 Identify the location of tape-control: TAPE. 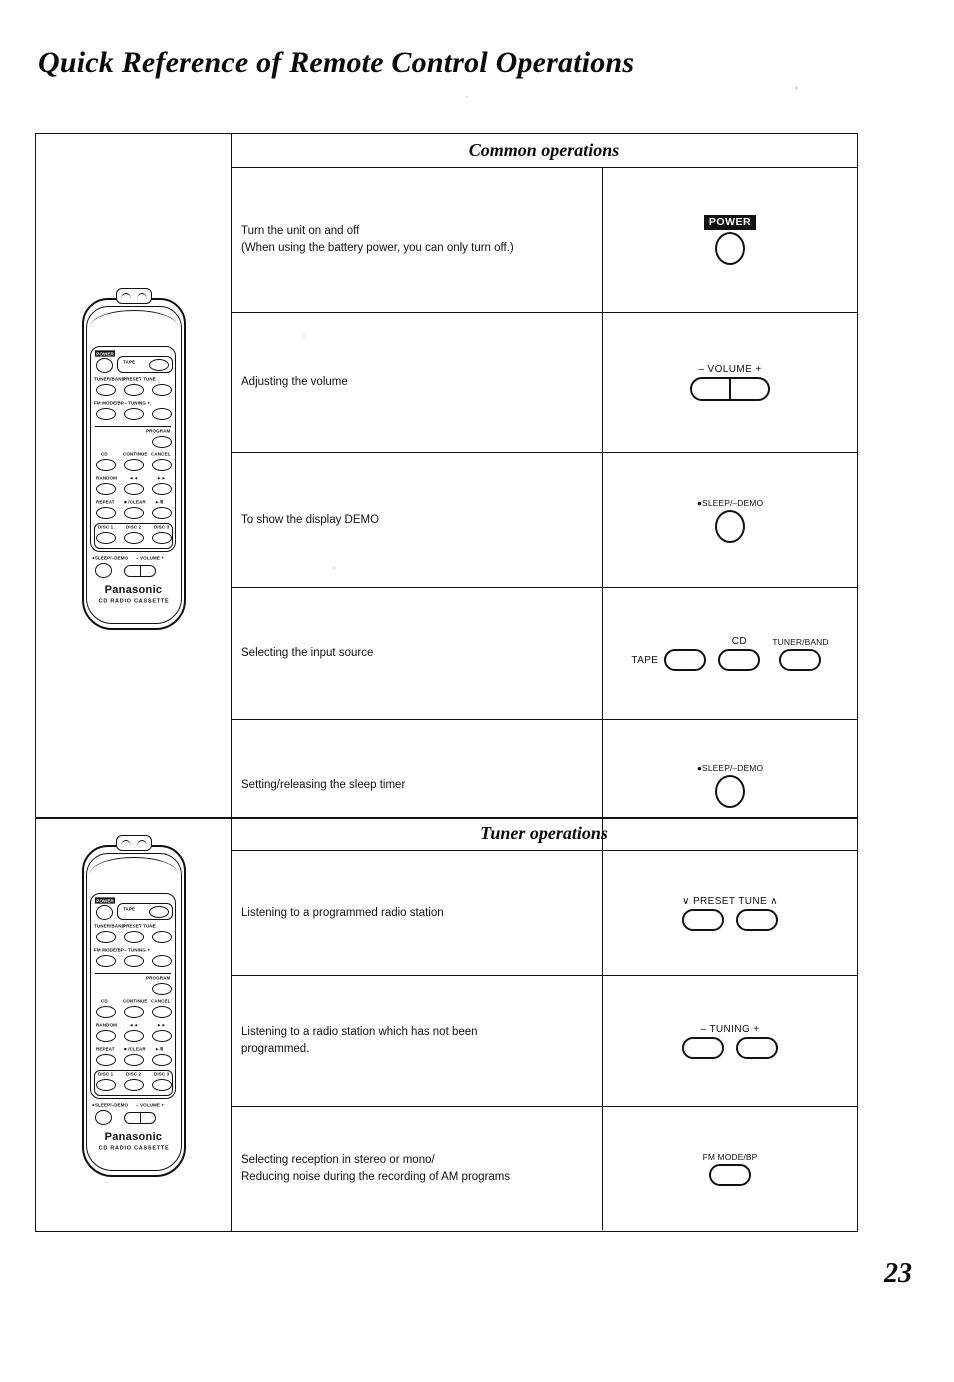
(669, 660).